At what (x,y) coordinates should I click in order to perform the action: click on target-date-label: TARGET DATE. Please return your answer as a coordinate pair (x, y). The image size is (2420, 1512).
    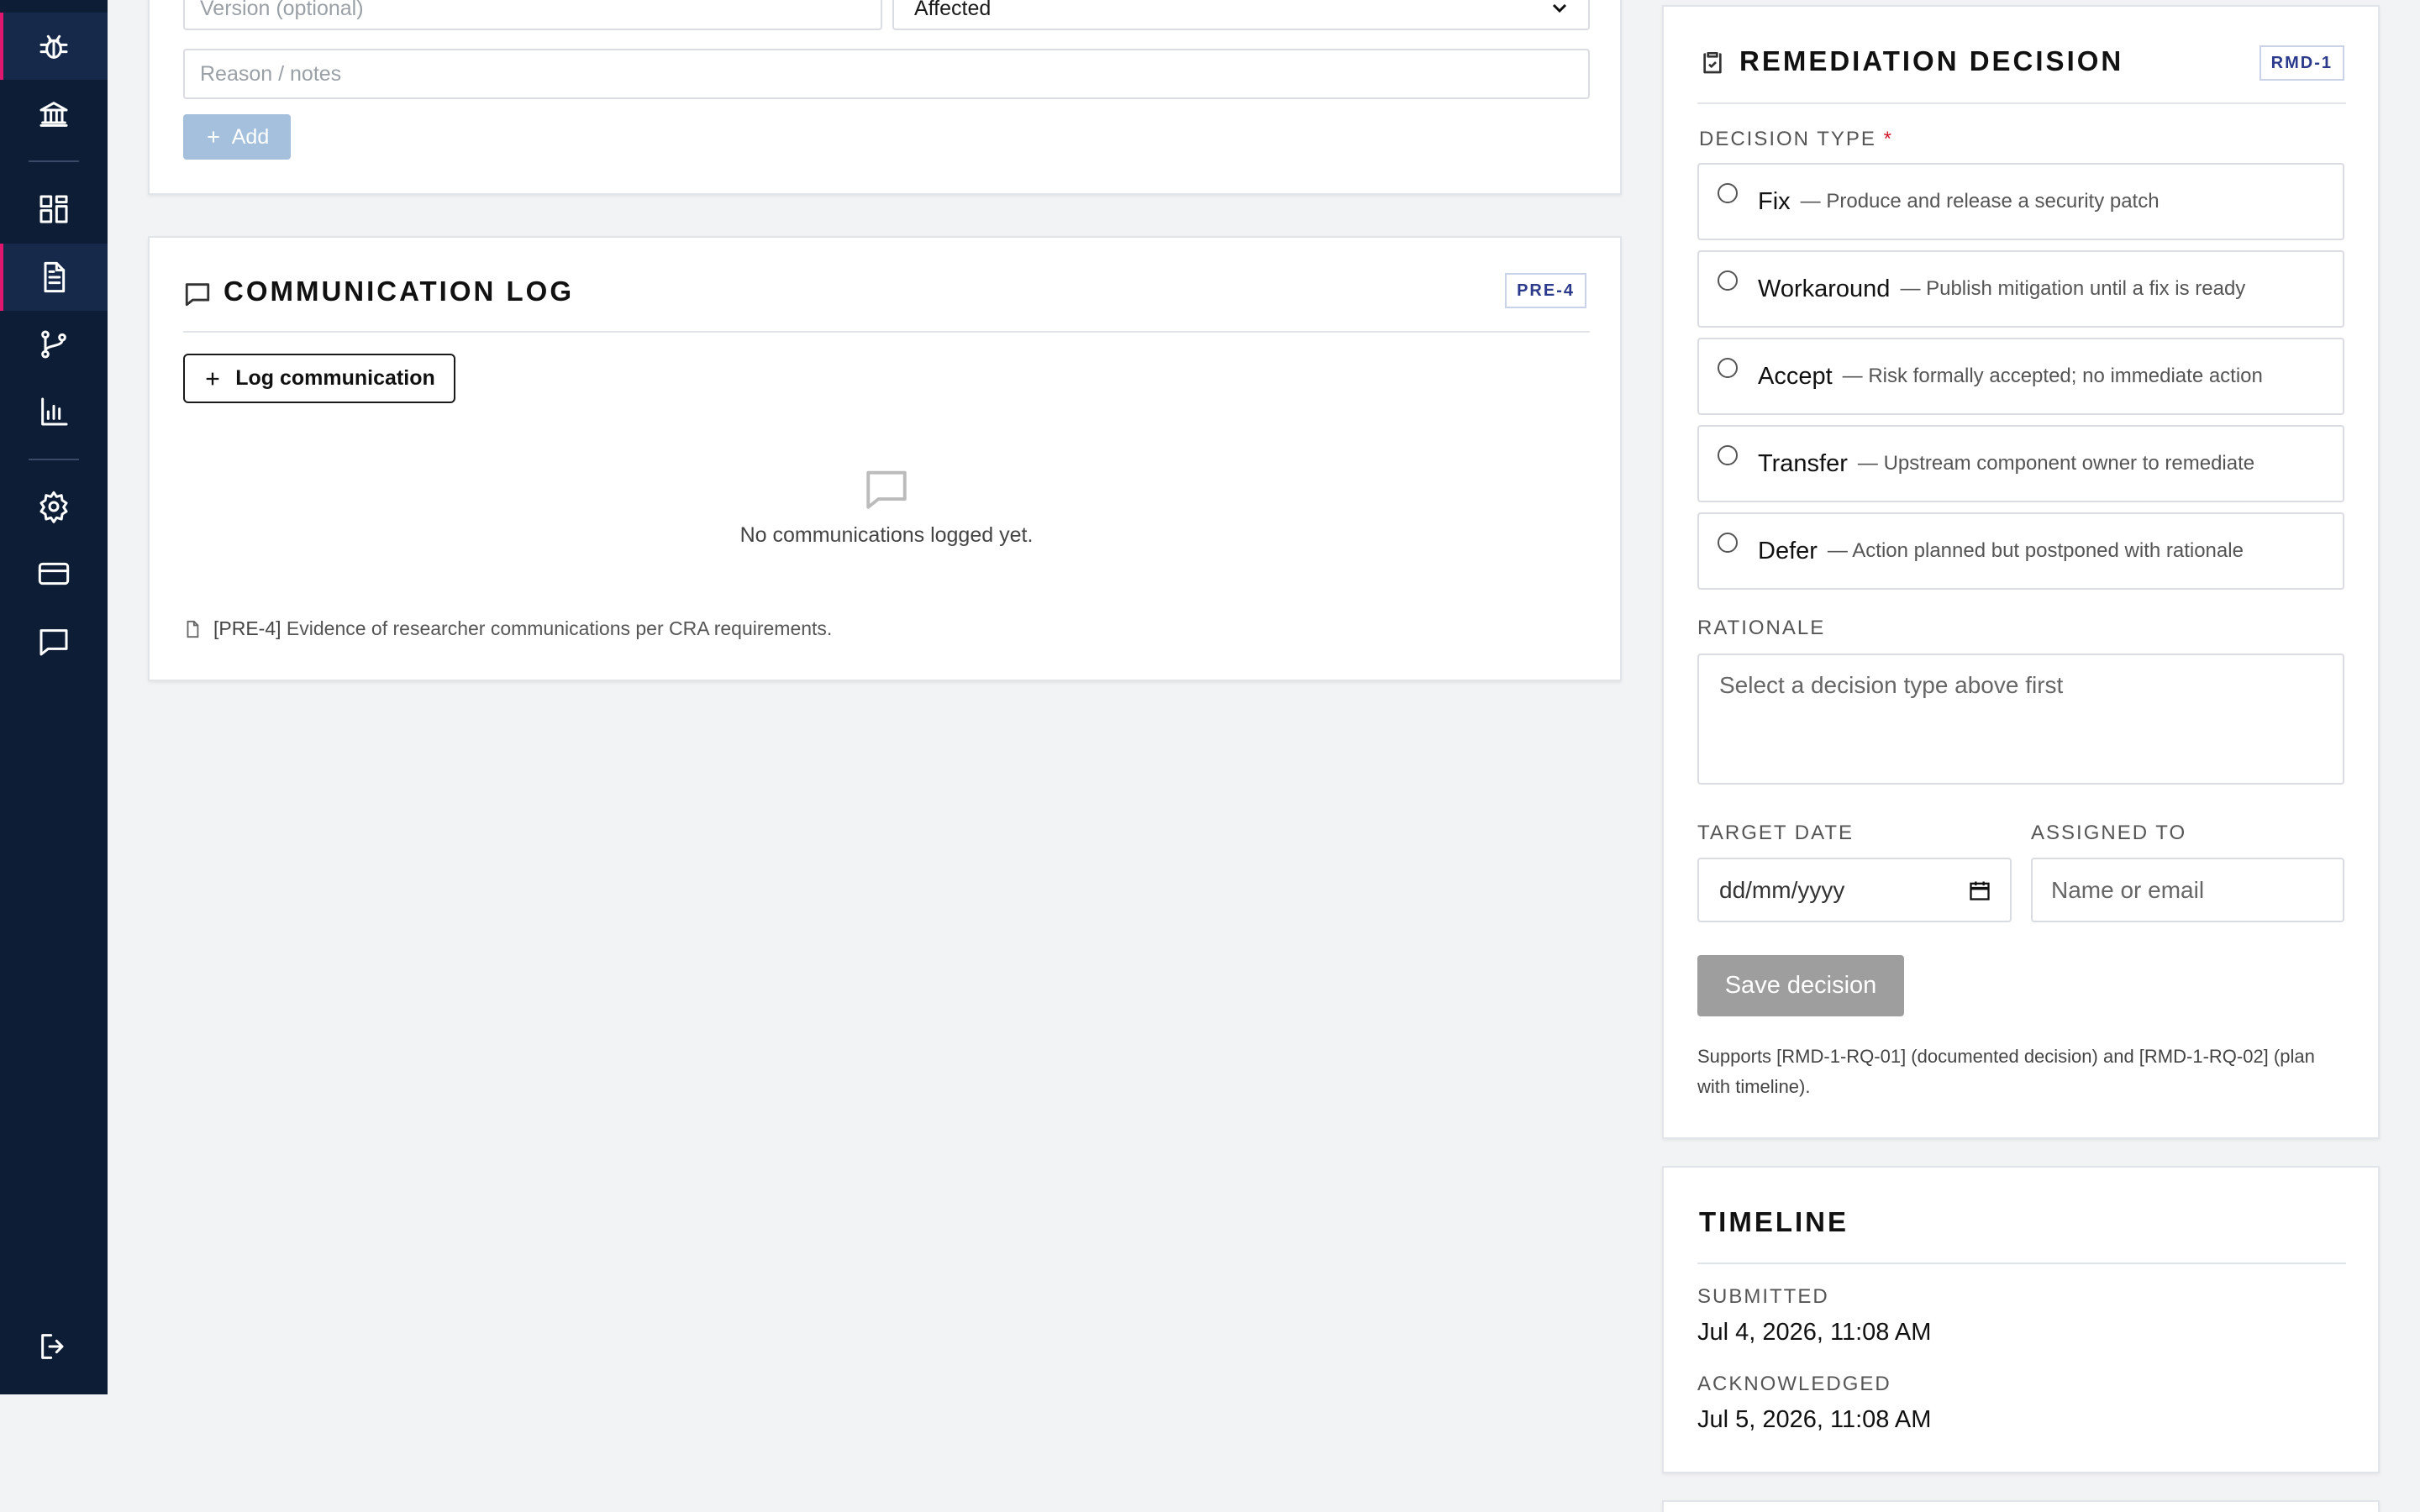
    Looking at the image, I should click on (1775, 833).